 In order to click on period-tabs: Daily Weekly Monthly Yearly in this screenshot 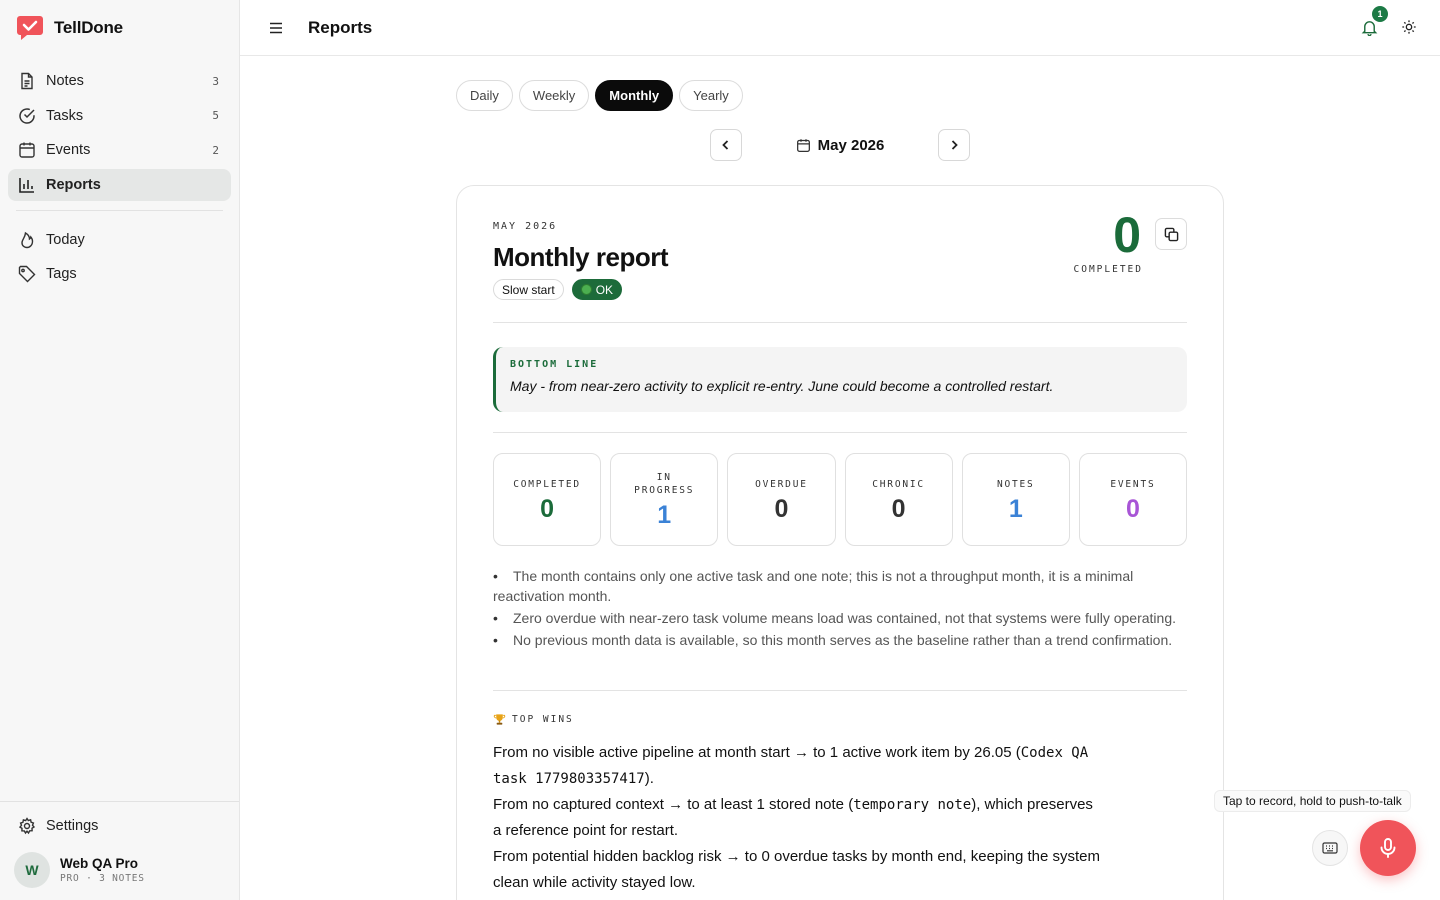, I will do `click(599, 95)`.